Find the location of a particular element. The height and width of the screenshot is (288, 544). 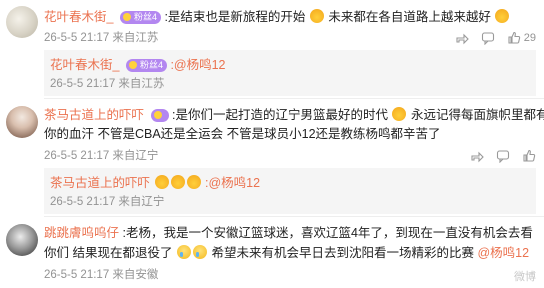

reply-text: 花叶春木街_ 粉丝4 :@杨鸣12 is located at coordinates (138, 63).